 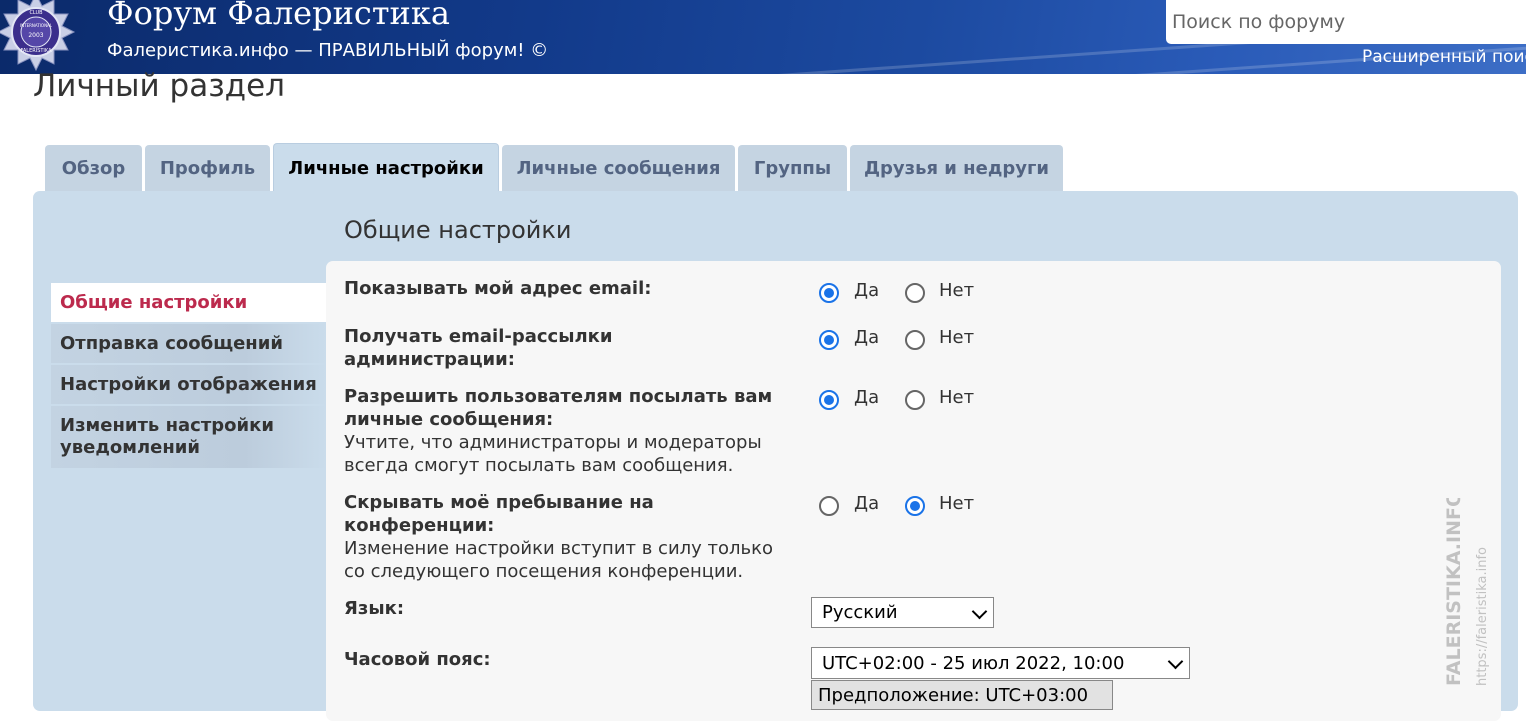 What do you see at coordinates (1482, 616) in the screenshot?
I see `watermark-url: https://faleristika.info` at bounding box center [1482, 616].